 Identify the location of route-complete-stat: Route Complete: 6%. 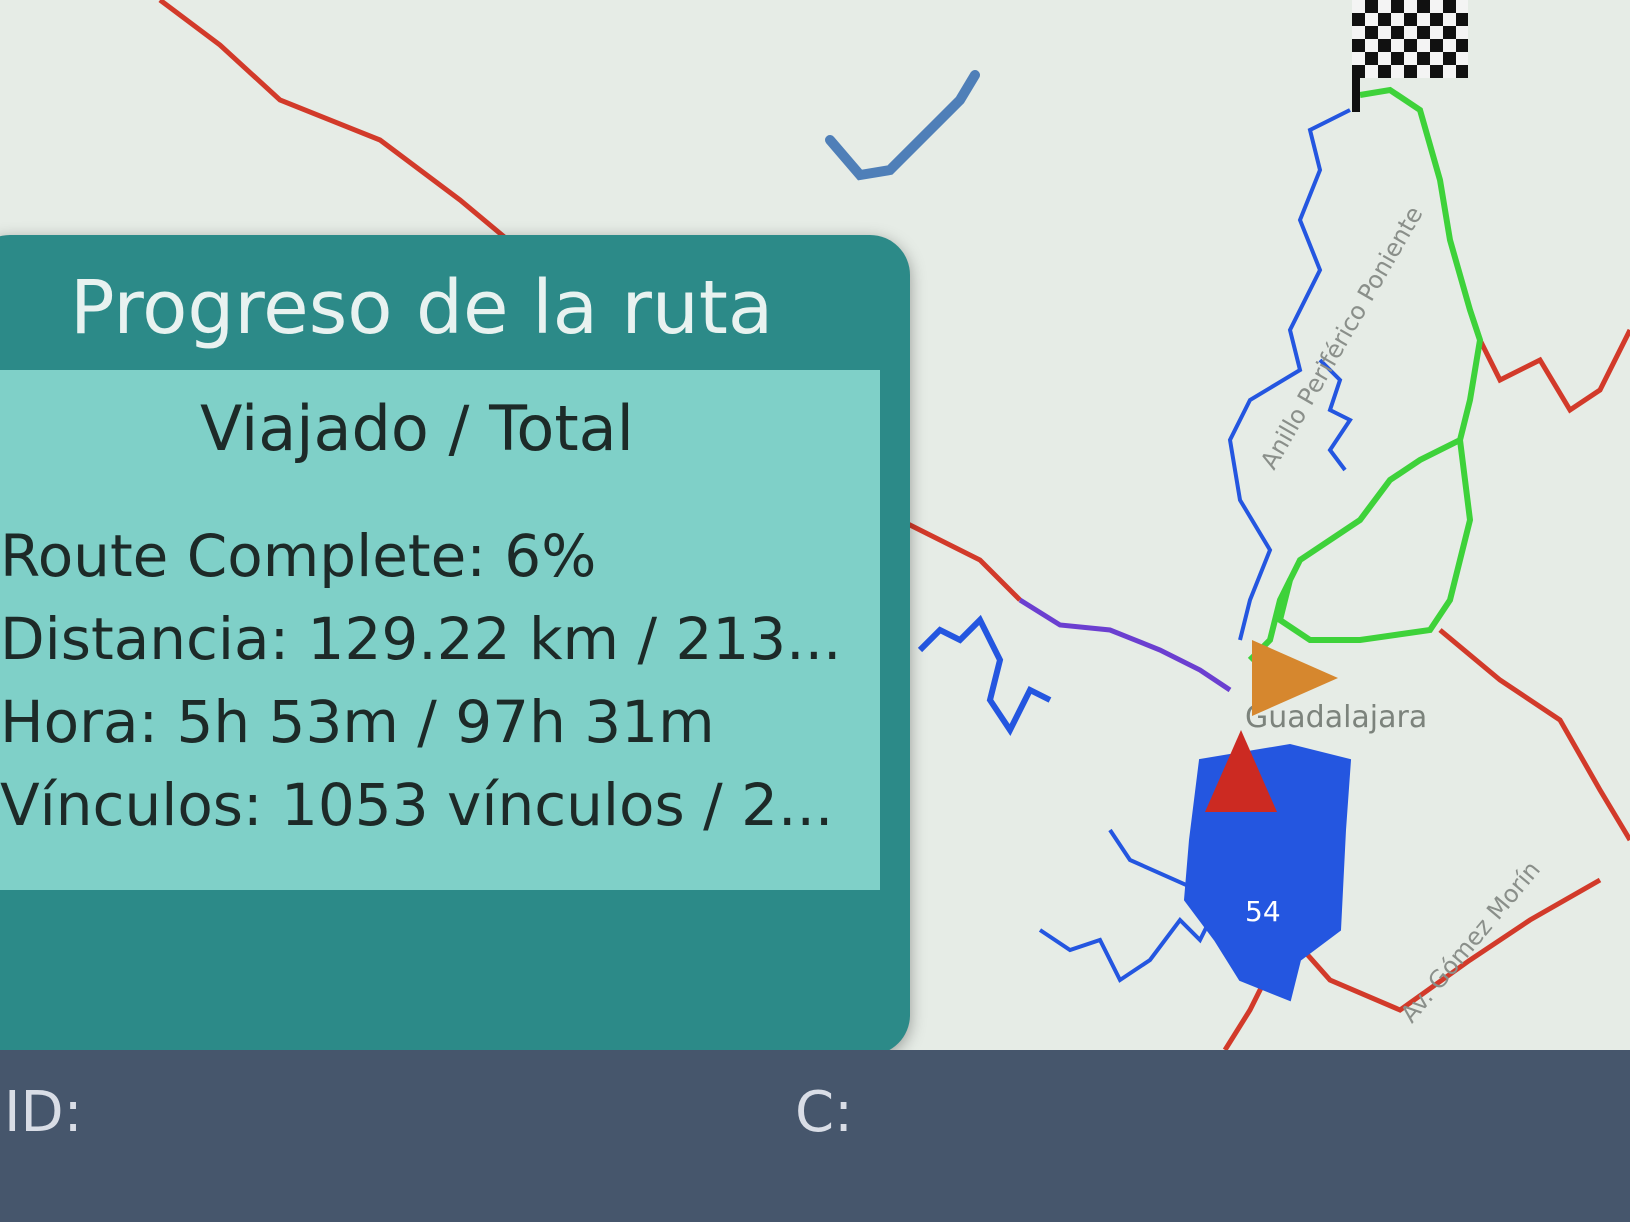
(298, 556).